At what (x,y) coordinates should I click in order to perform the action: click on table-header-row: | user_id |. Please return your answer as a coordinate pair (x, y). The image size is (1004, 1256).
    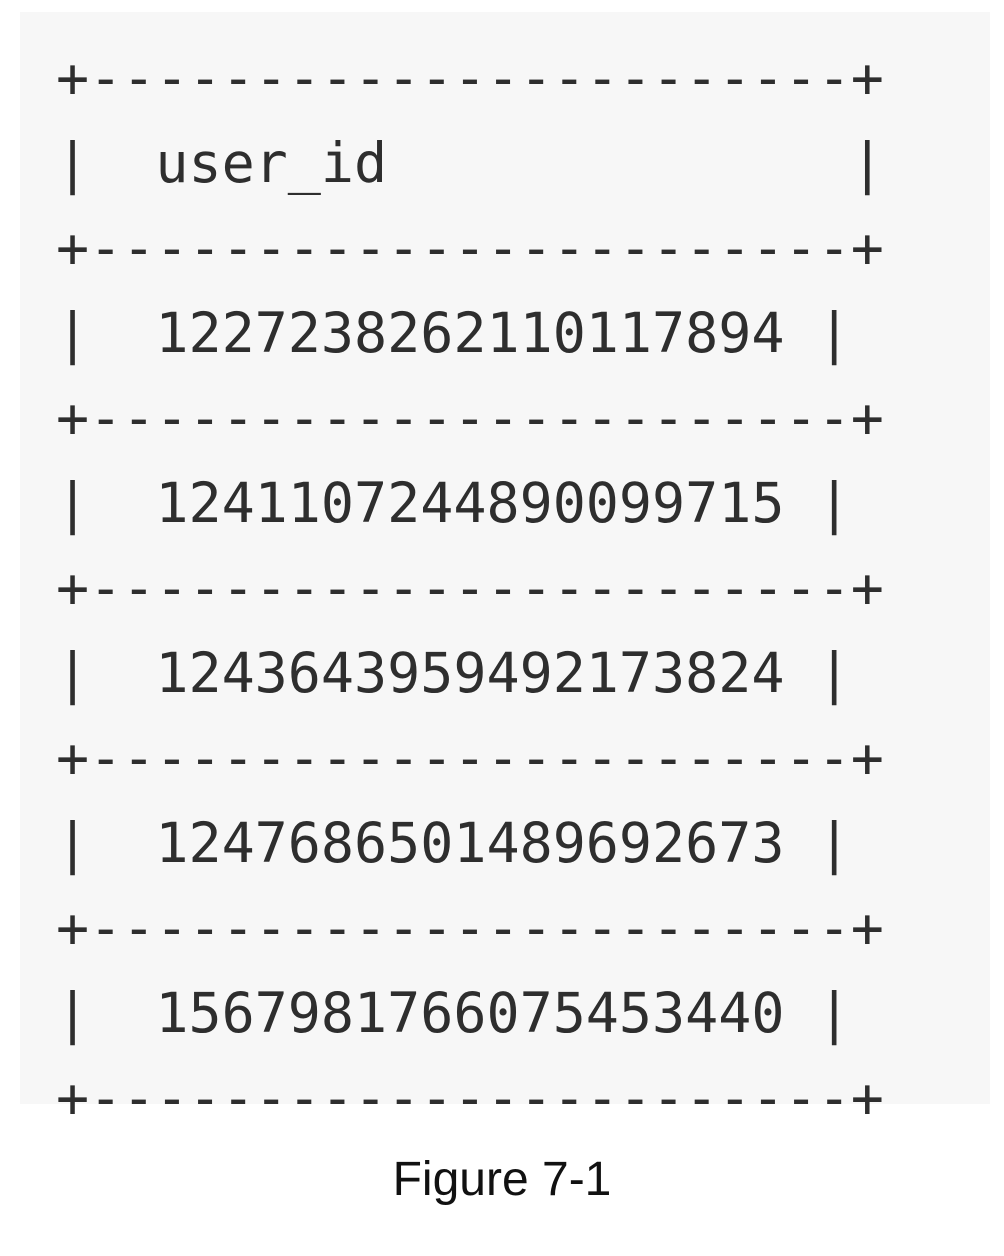
    Looking at the image, I should click on (470, 163).